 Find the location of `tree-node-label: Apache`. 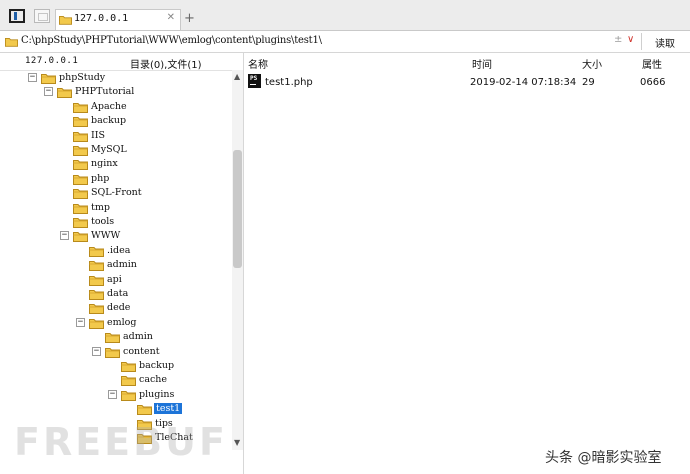

tree-node-label: Apache is located at coordinates (109, 106).